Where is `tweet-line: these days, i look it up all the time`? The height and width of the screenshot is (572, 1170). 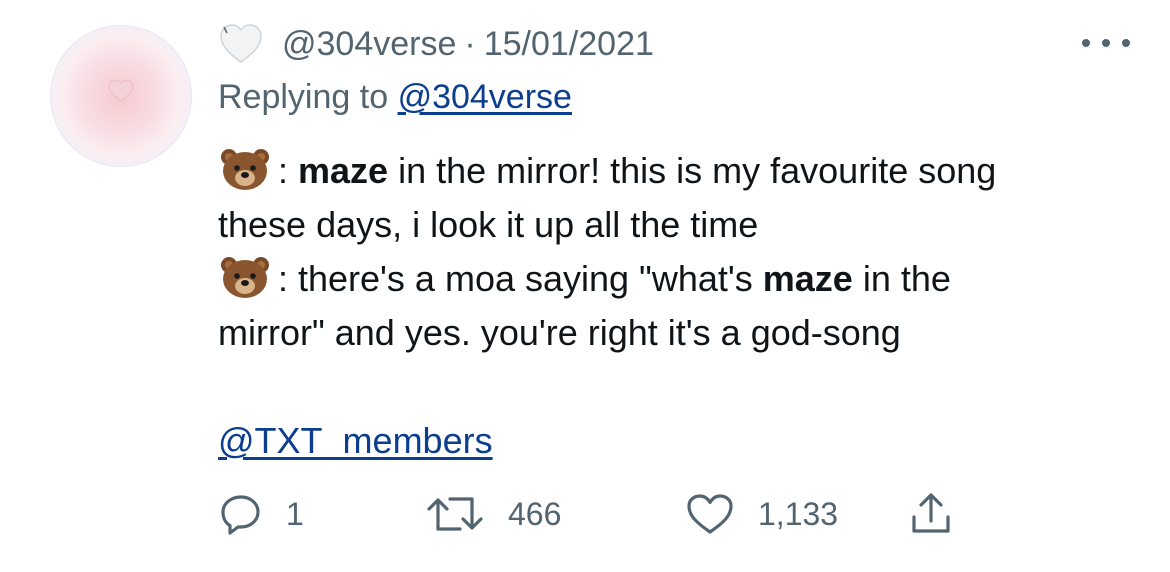
tweet-line: these days, i look it up all the time is located at coordinates (488, 224).